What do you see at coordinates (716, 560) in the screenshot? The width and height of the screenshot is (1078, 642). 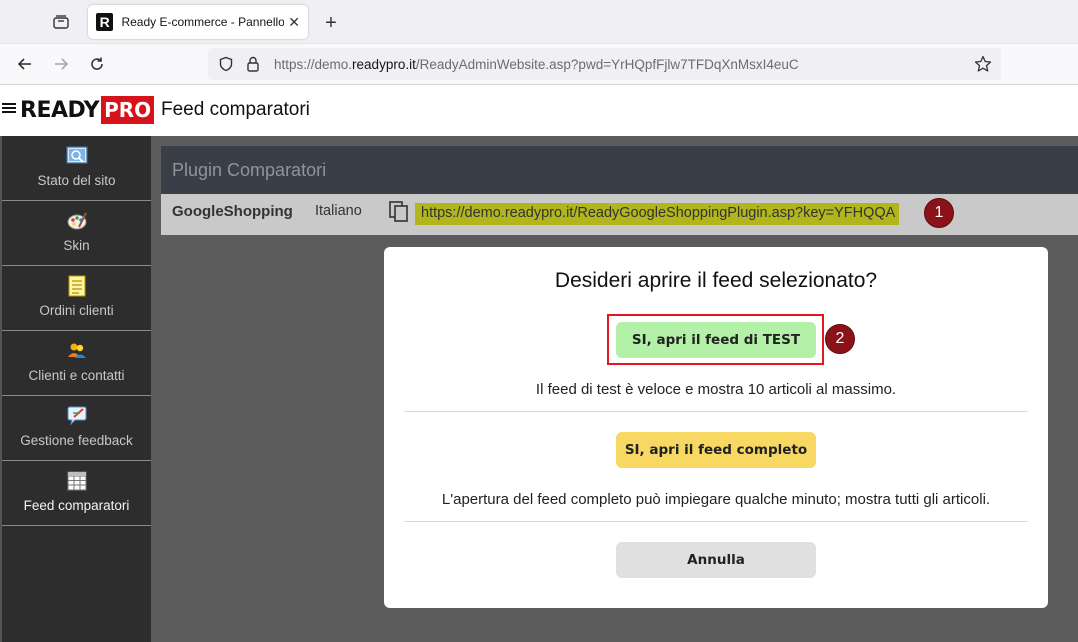 I see `cancel-button: Annulla` at bounding box center [716, 560].